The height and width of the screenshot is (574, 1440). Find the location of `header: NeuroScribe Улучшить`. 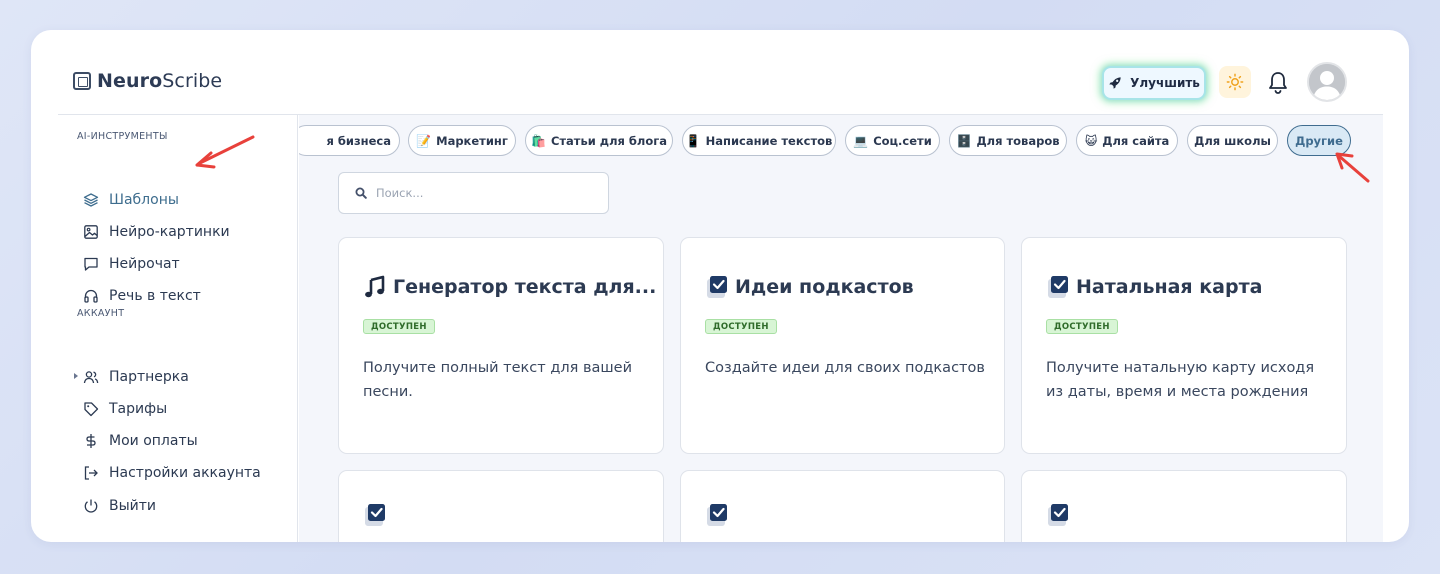

header: NeuroScribe Улучшить is located at coordinates (720, 72).